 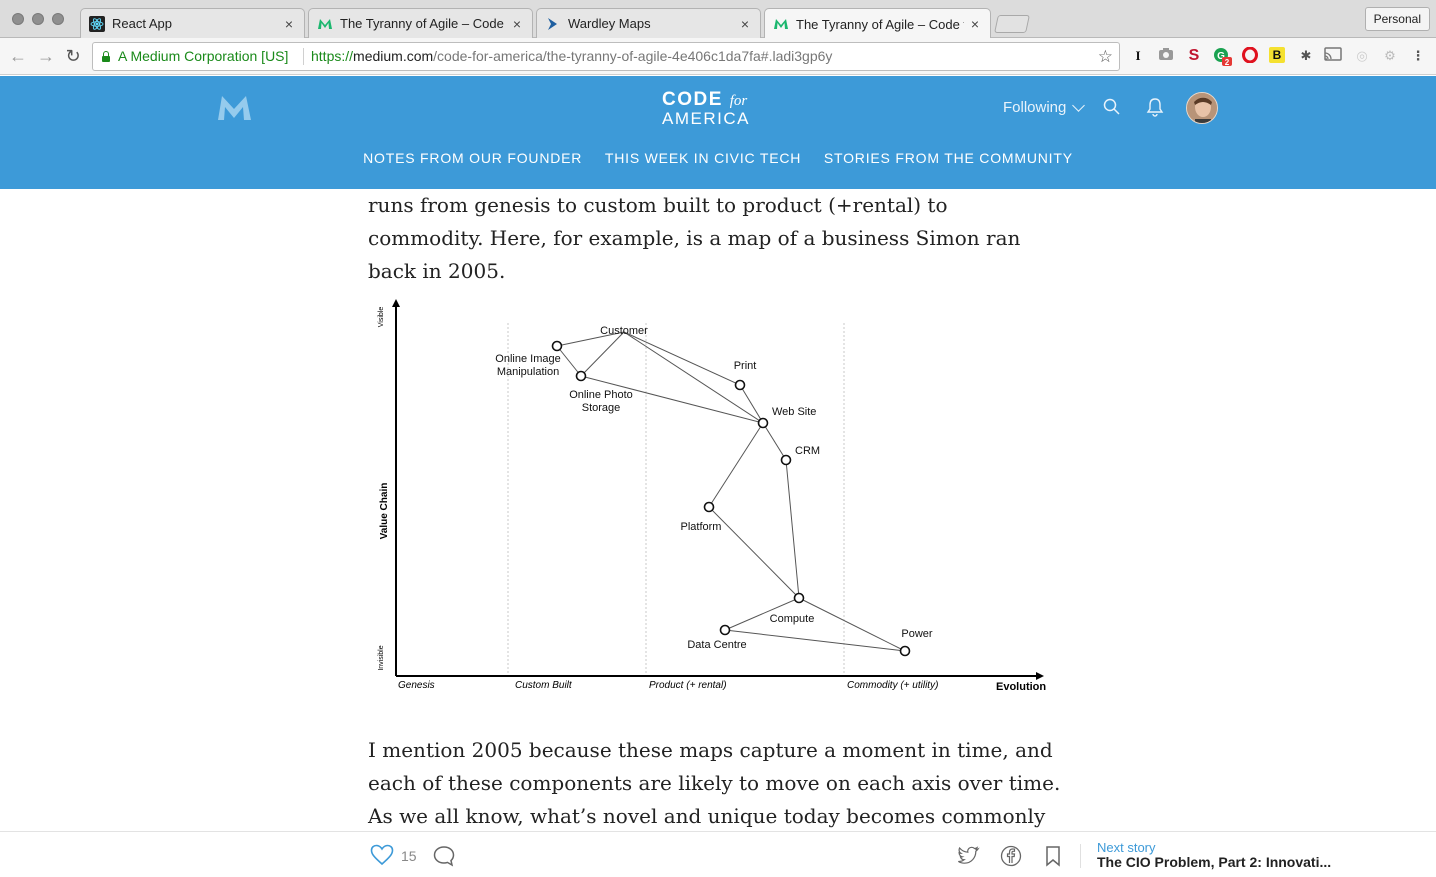 I want to click on x-axis-label: Evolution, so click(x=1021, y=687).